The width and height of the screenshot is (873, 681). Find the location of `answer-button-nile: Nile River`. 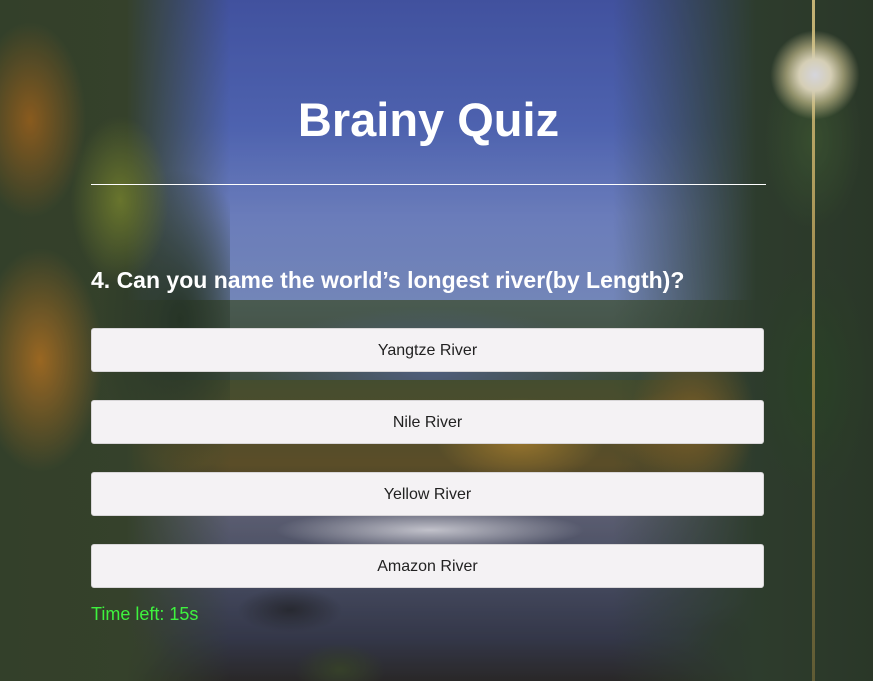

answer-button-nile: Nile River is located at coordinates (427, 422).